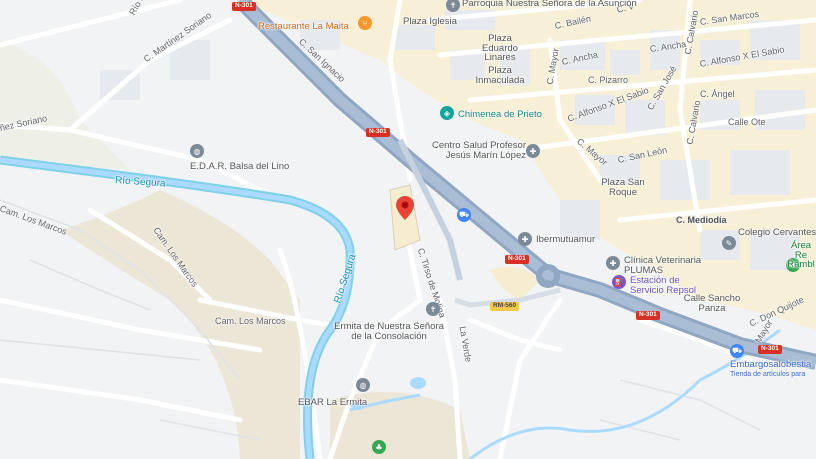 The height and width of the screenshot is (459, 816). I want to click on vet-icon: ✚, so click(613, 263).